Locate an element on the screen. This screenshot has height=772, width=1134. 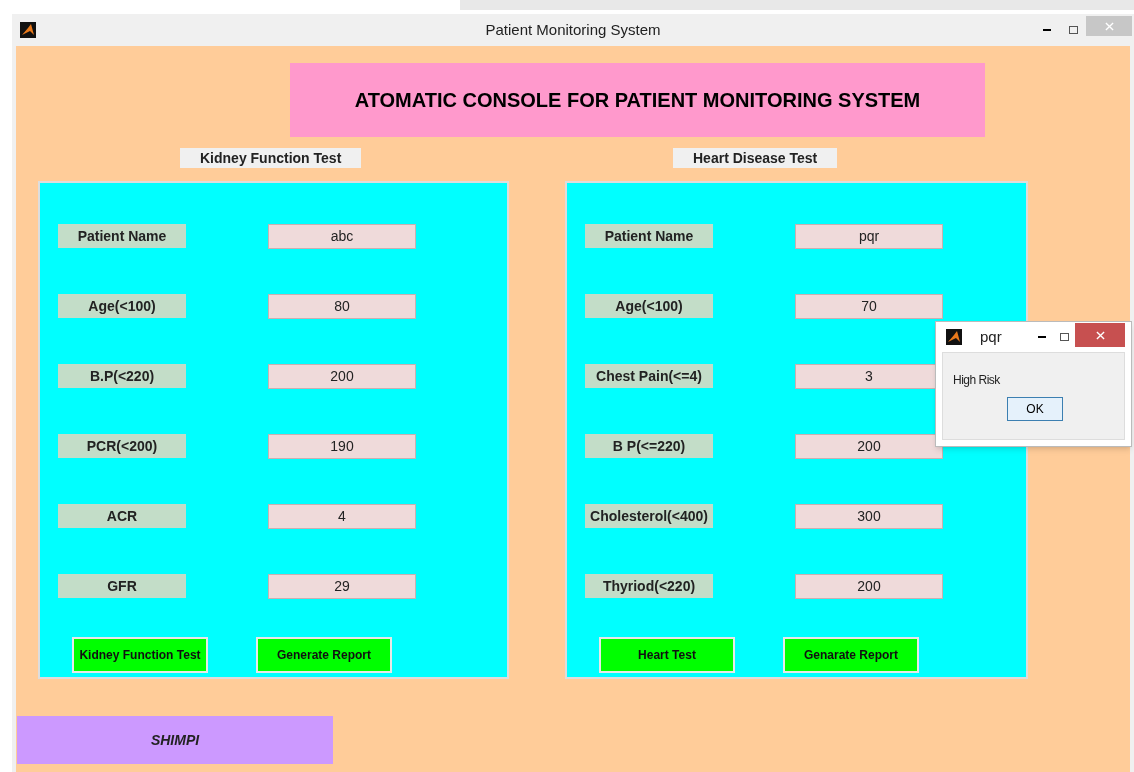
input-field: 4 is located at coordinates (342, 516).